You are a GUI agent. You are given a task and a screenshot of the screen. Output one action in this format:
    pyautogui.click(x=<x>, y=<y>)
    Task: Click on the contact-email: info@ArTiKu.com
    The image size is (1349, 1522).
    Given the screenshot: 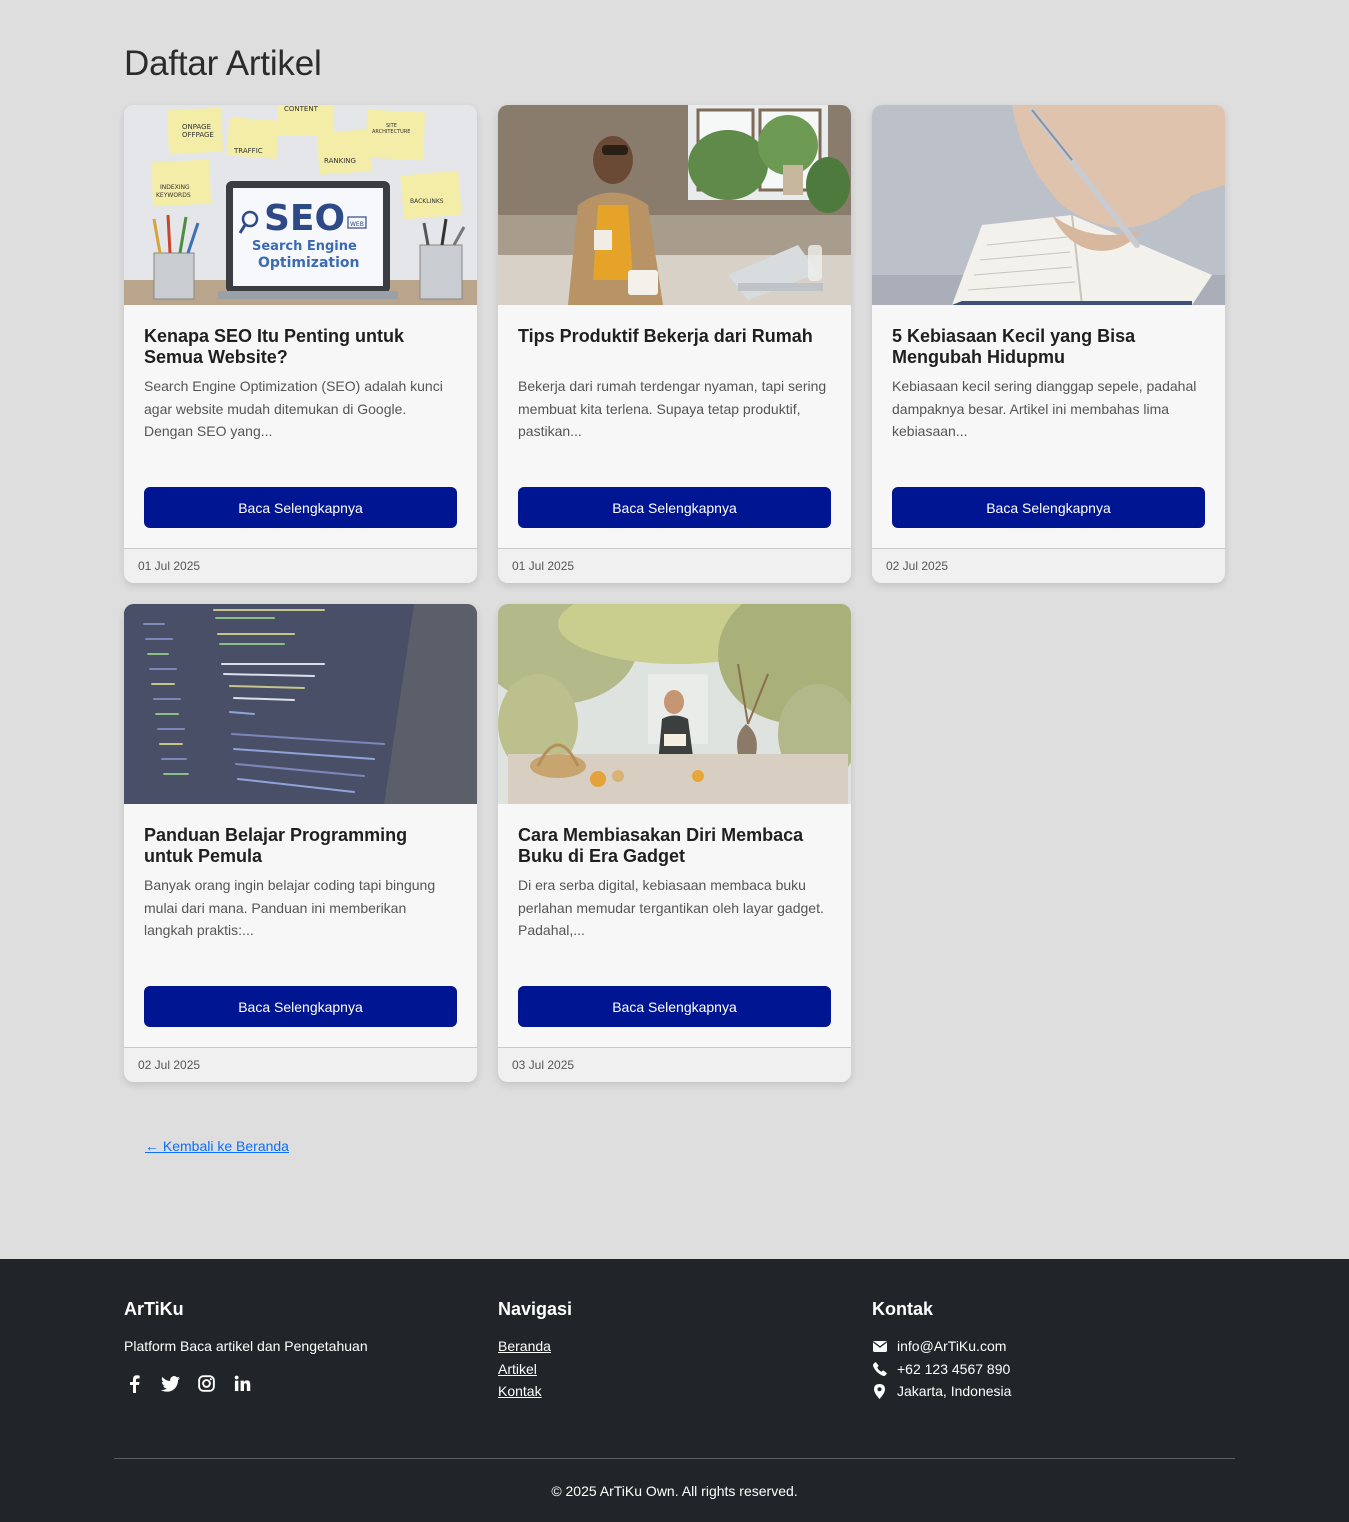 What is the action you would take?
    pyautogui.click(x=941, y=1346)
    